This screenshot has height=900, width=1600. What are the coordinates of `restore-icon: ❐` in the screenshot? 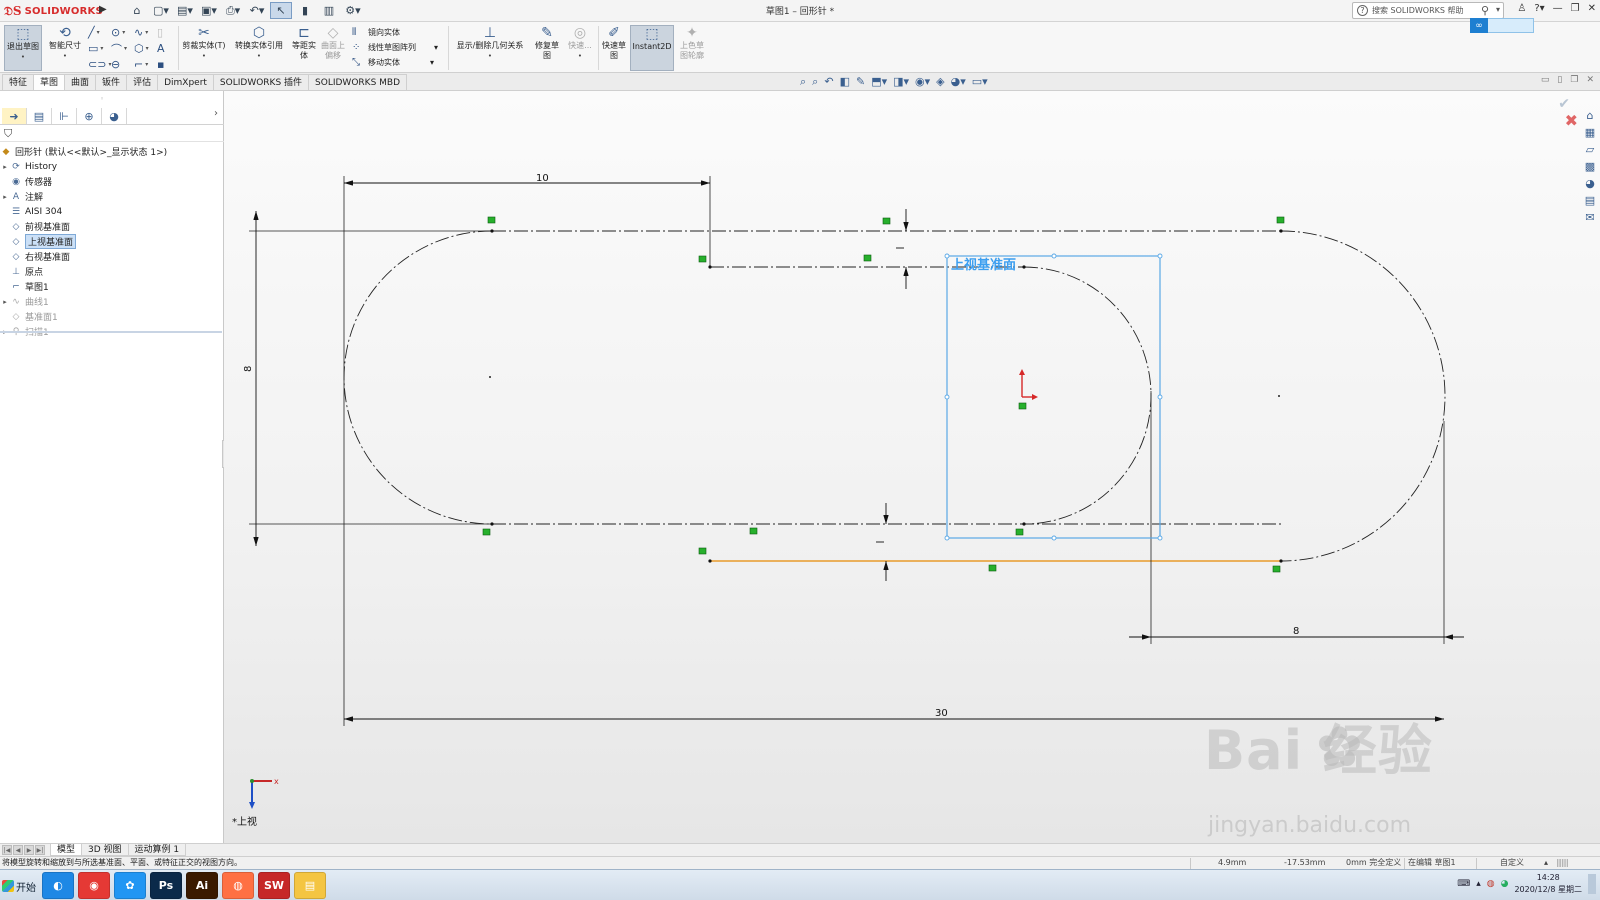 It's located at (1575, 8).